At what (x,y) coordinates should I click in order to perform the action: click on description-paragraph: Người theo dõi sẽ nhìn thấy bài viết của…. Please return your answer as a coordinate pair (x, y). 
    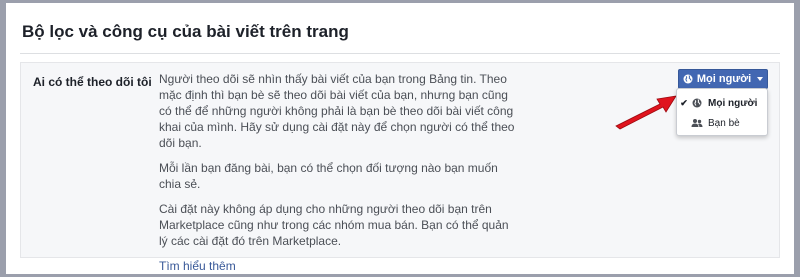
    Looking at the image, I should click on (337, 111).